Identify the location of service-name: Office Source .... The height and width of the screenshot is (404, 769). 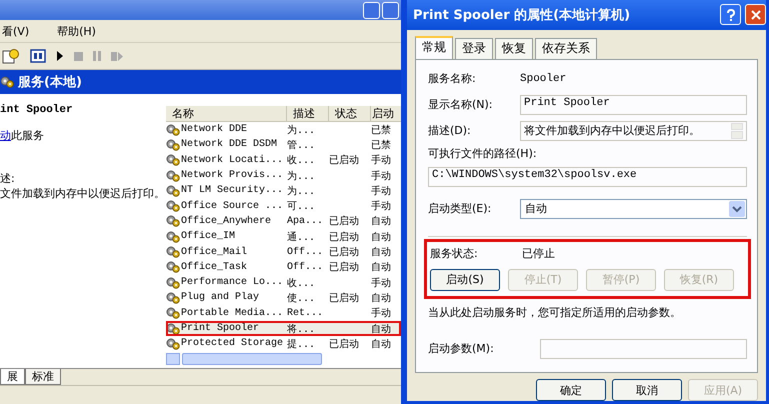
(232, 206).